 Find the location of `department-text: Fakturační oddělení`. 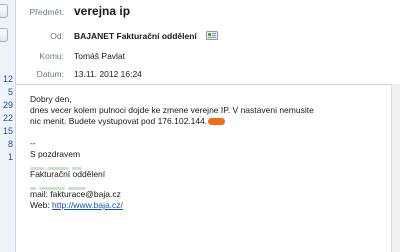

department-text: Fakturační oddělení is located at coordinates (68, 174).